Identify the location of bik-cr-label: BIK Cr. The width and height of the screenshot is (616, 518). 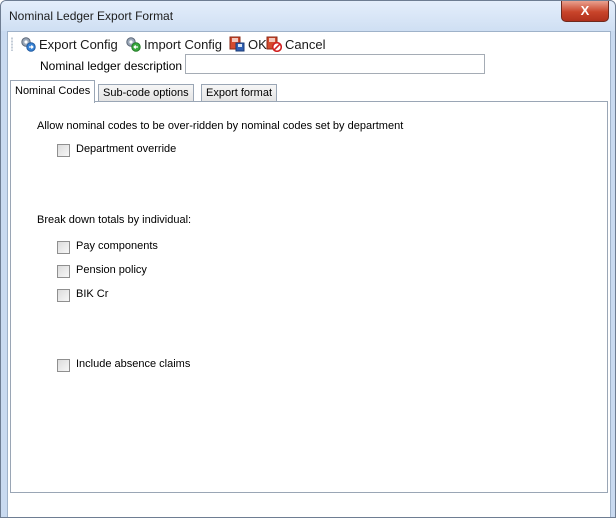
(92, 294).